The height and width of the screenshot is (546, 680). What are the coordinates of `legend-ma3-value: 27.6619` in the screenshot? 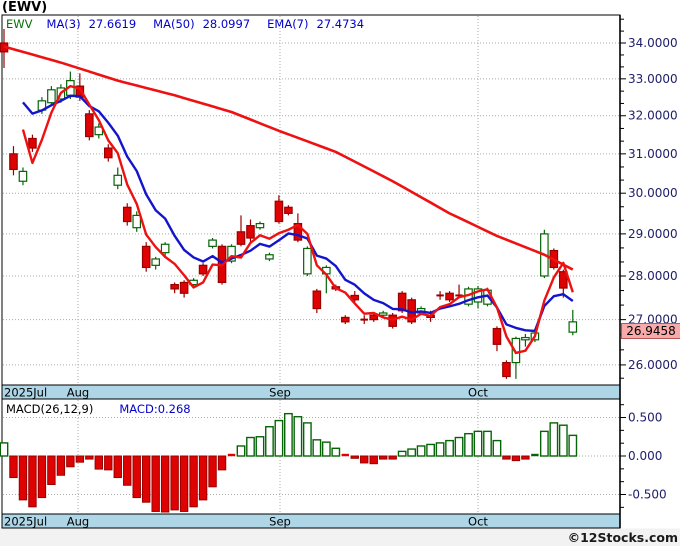 It's located at (112, 24).